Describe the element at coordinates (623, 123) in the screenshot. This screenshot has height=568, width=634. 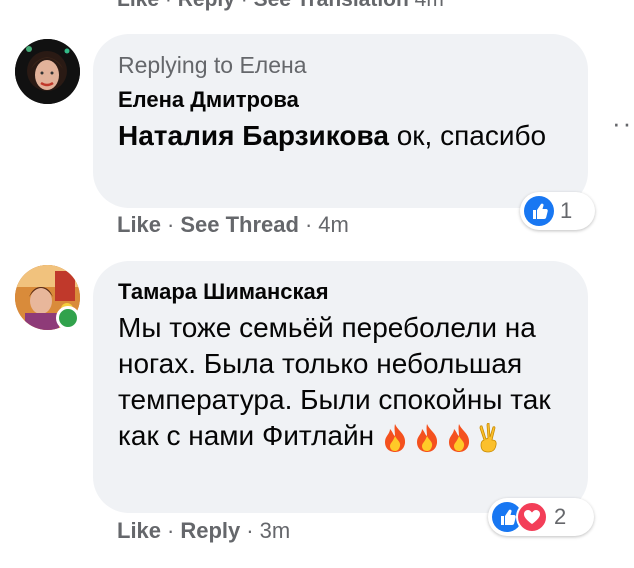
I see `more-options-icon: ···` at that location.